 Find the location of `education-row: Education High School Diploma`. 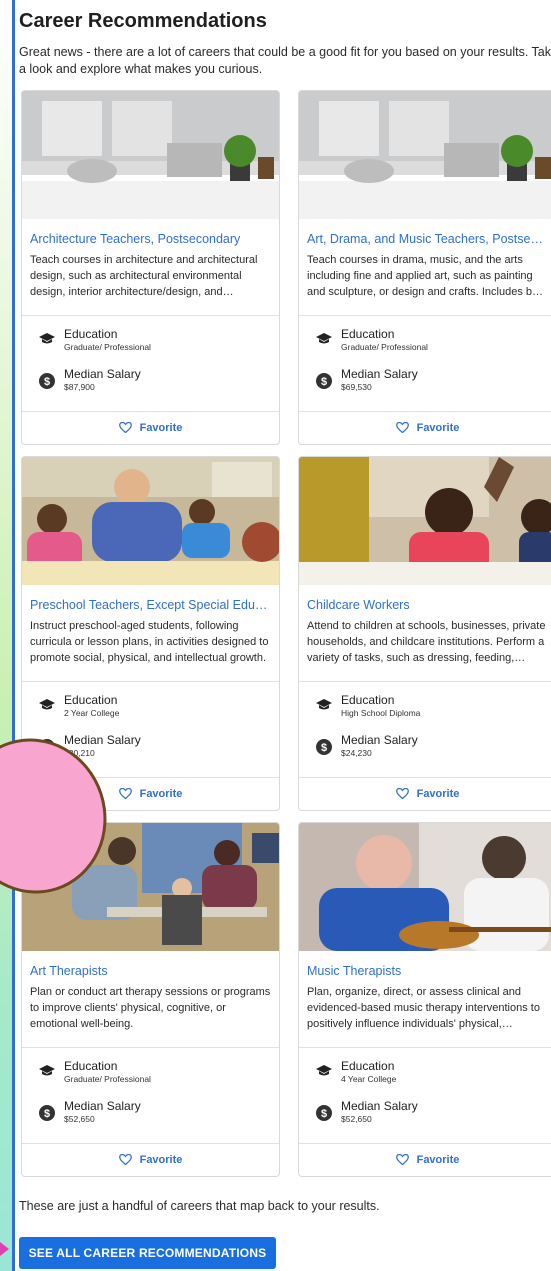

education-row: Education High School Diploma is located at coordinates (427, 713).